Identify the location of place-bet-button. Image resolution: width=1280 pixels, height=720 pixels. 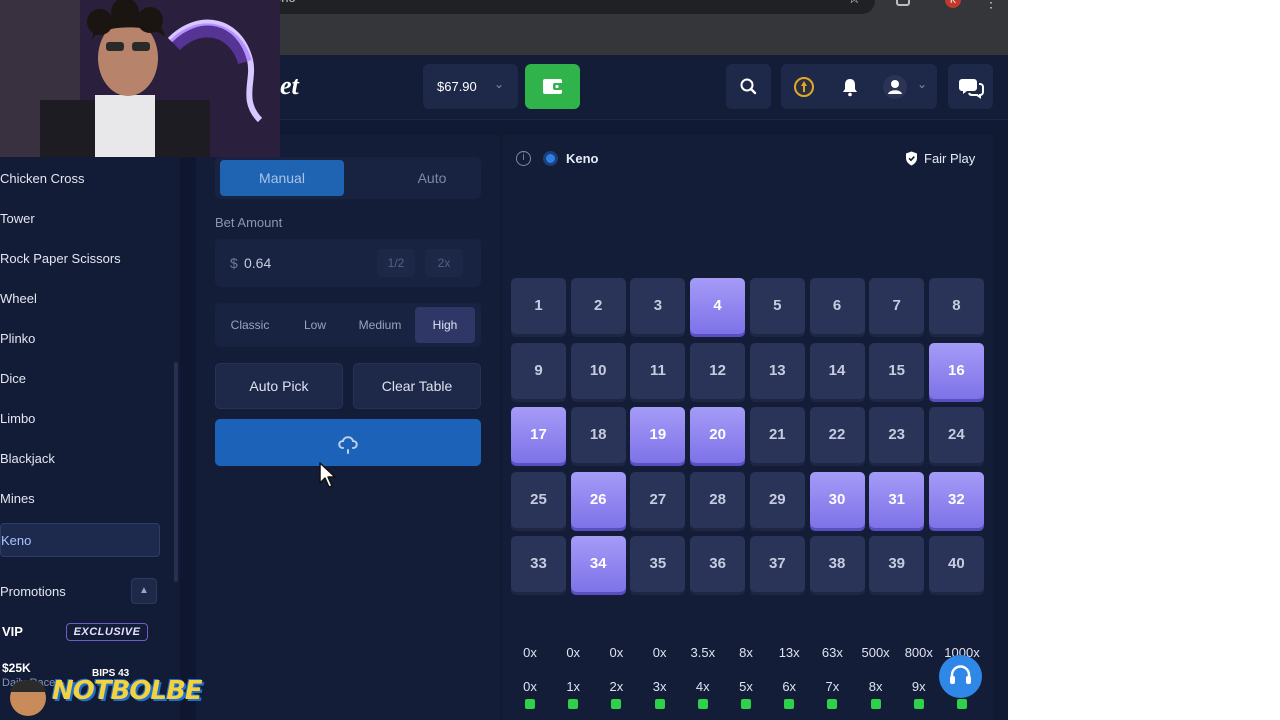
(348, 442).